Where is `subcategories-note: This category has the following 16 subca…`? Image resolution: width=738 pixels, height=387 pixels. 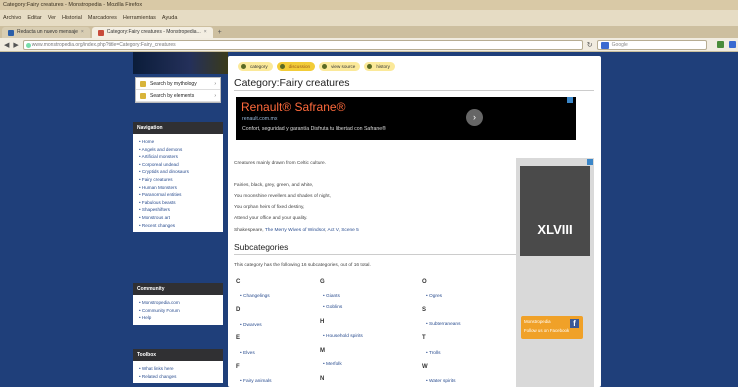 subcategories-note: This category has the following 16 subca… is located at coordinates (302, 265).